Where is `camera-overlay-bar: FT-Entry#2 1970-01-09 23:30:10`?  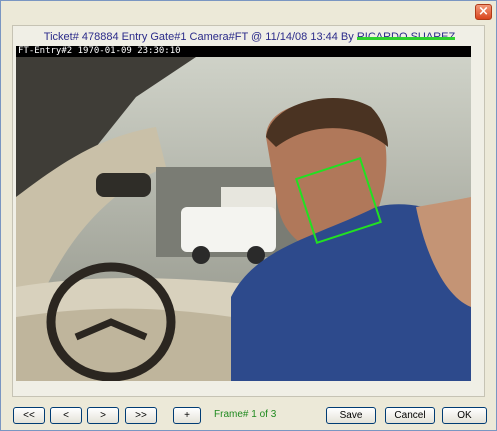
camera-overlay-bar: FT-Entry#2 1970-01-09 23:30:10 is located at coordinates (243, 51).